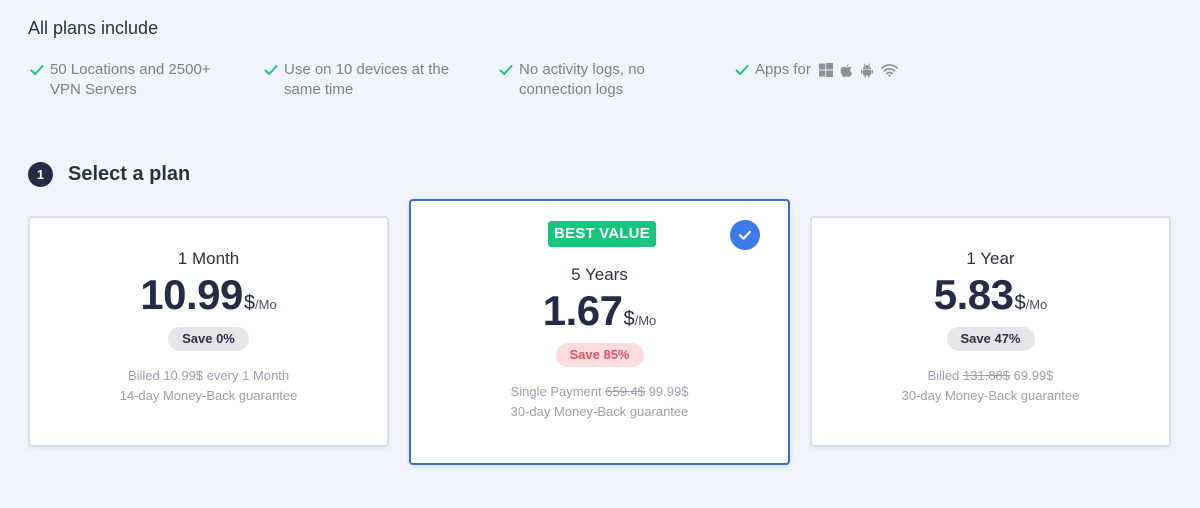 This screenshot has height=508, width=1200. I want to click on billing-line: Billed 10.99$ every 1 Month, so click(208, 375).